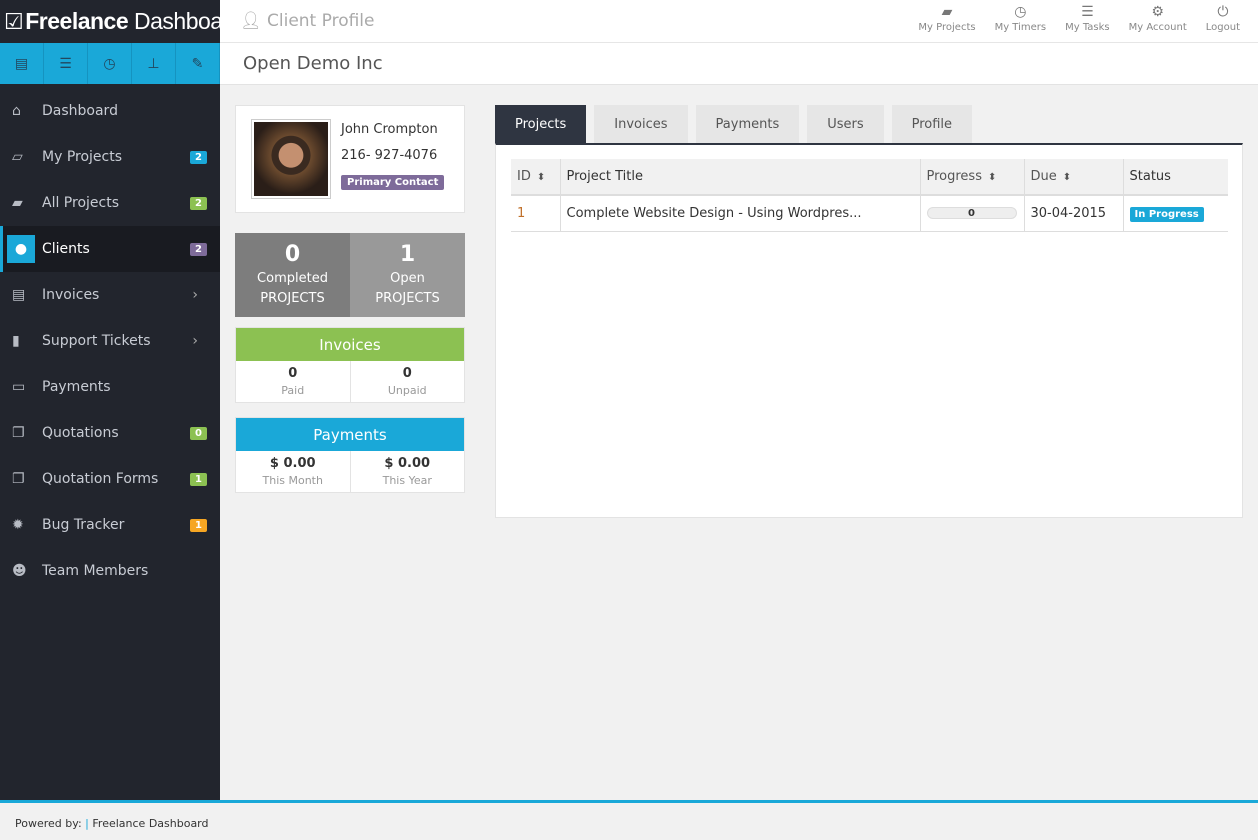  I want to click on footer: Powered by: | Freelance Dashboard, so click(629, 820).